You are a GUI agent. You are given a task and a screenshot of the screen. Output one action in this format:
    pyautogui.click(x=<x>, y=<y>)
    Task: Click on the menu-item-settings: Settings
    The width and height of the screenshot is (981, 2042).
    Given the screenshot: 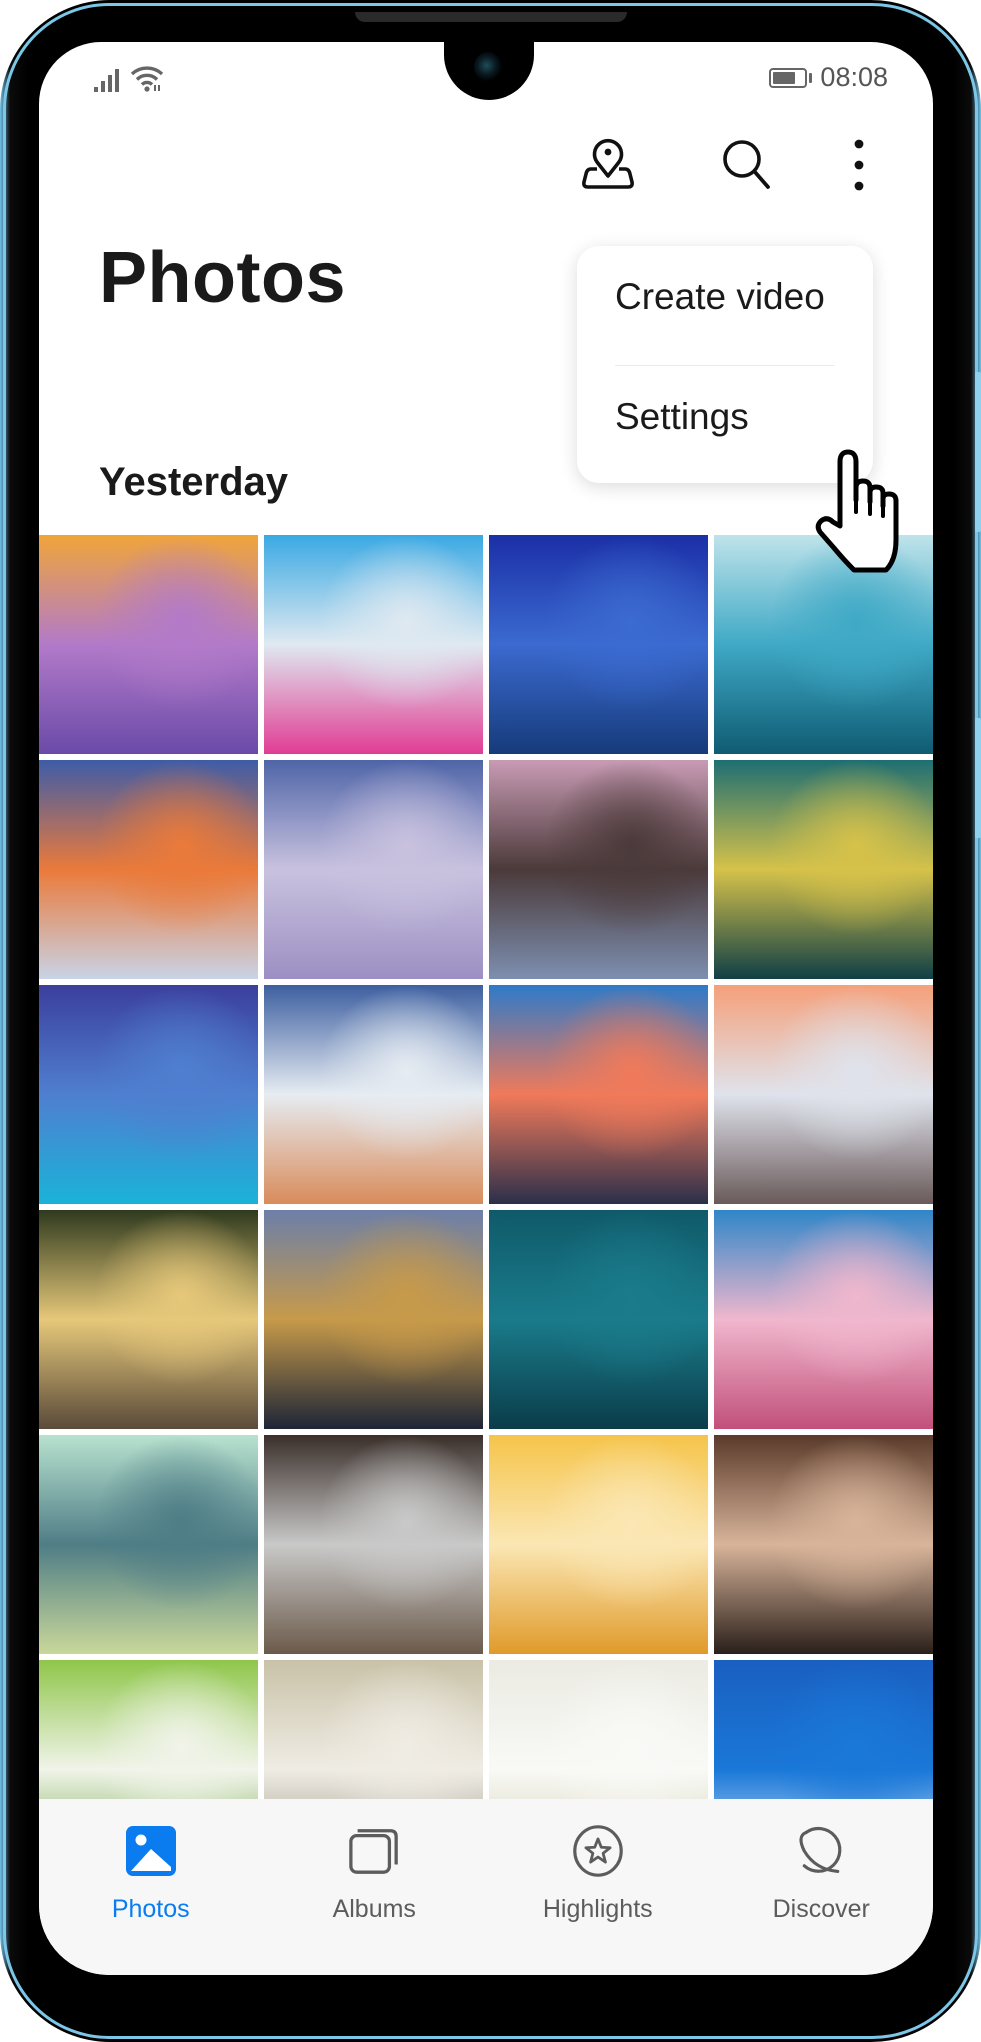 What is the action you would take?
    pyautogui.click(x=682, y=417)
    